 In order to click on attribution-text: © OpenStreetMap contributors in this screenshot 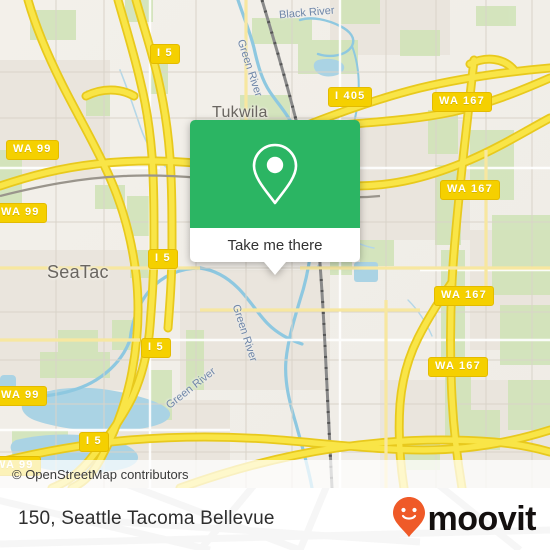, I will do `click(100, 474)`.